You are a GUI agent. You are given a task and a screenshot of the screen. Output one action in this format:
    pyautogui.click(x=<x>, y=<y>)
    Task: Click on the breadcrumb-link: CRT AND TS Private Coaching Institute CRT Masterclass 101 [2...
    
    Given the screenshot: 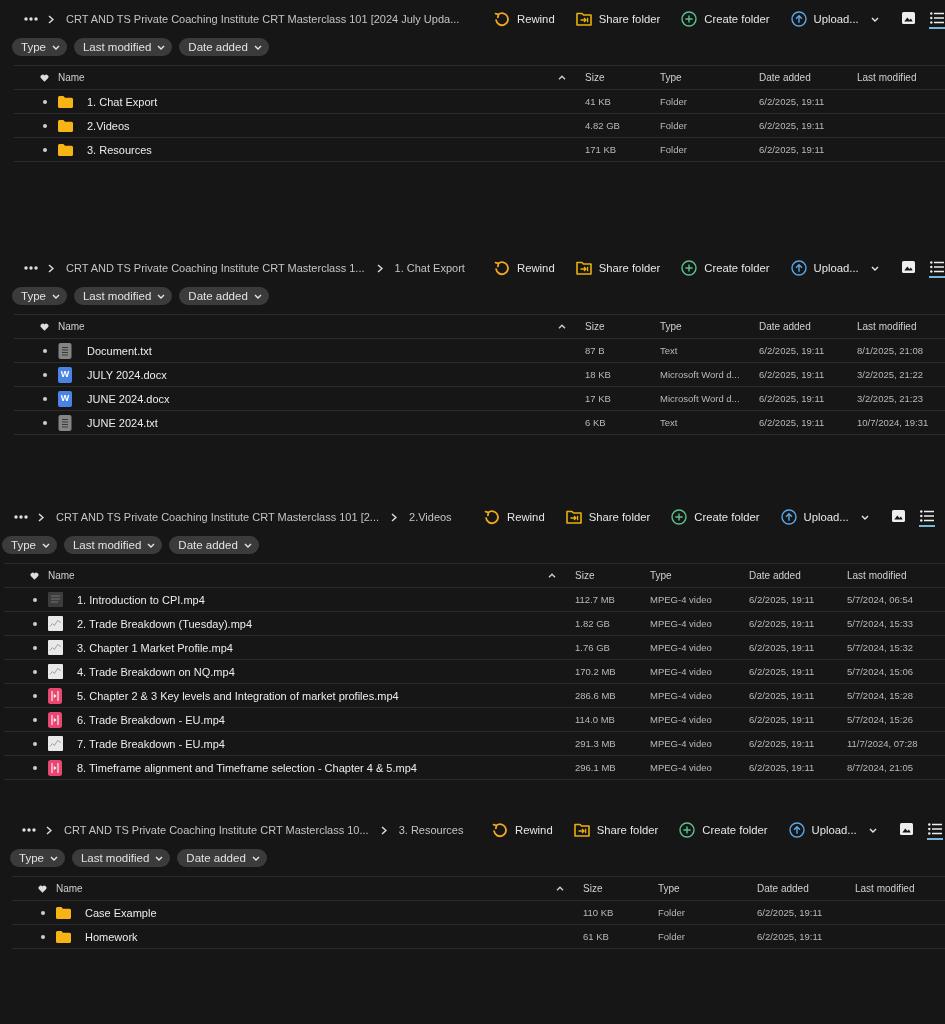 What is the action you would take?
    pyautogui.click(x=217, y=517)
    